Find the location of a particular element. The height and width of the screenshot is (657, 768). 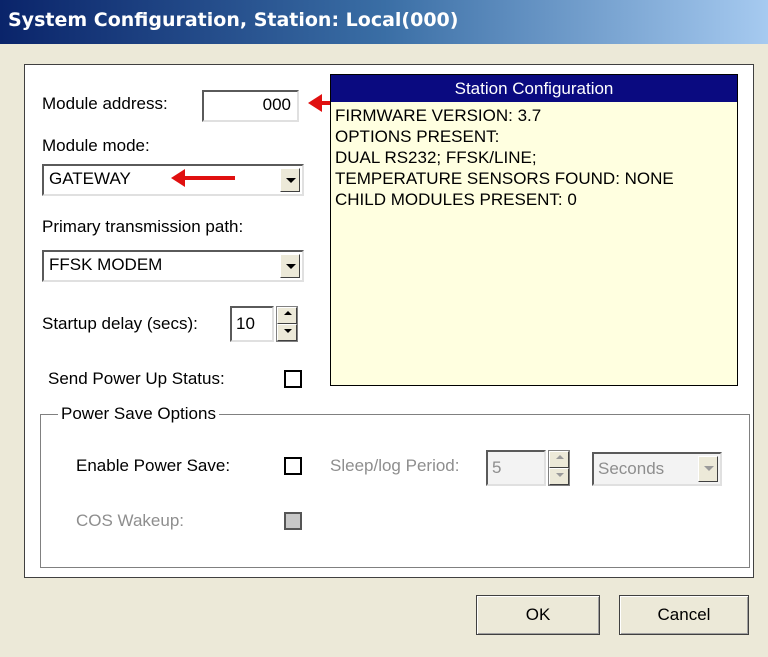

ok-button: OK is located at coordinates (538, 615).